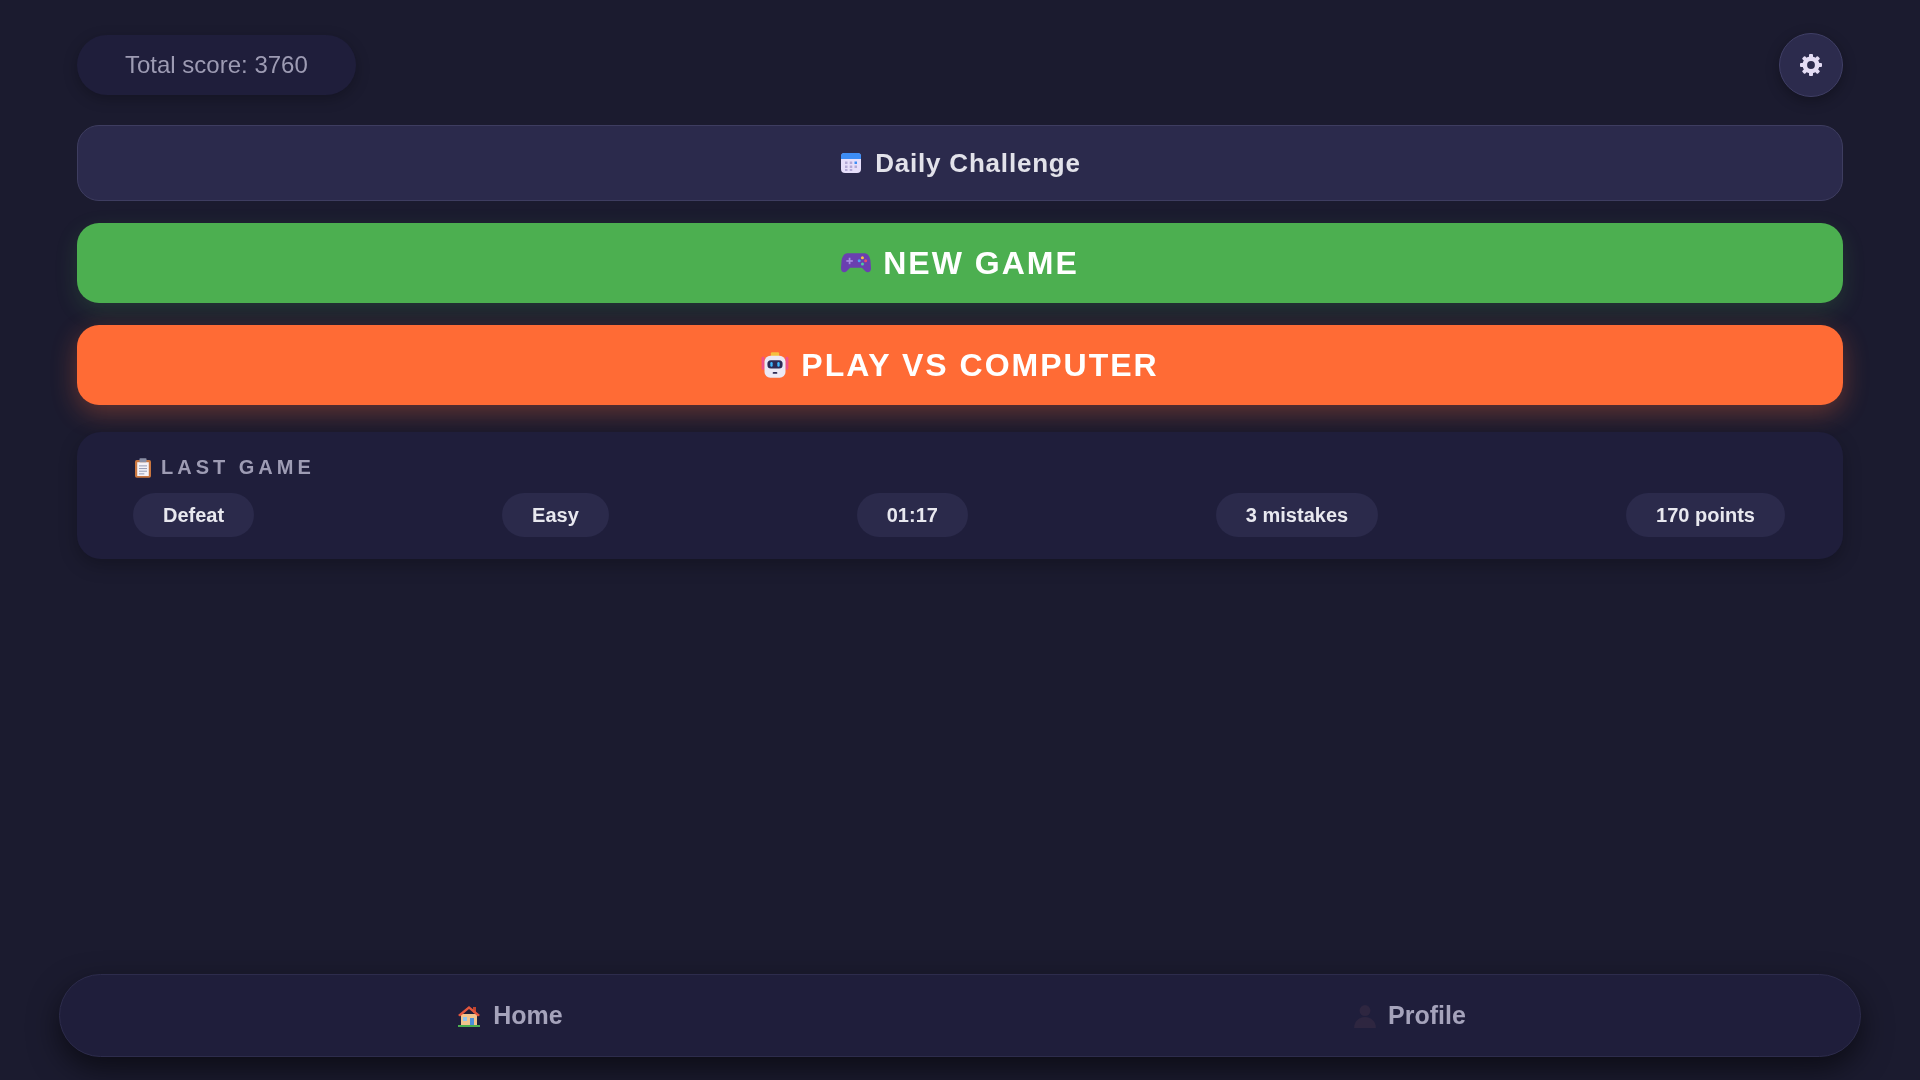 The image size is (1920, 1080). What do you see at coordinates (912, 515) in the screenshot?
I see `stat-badge: 01:17` at bounding box center [912, 515].